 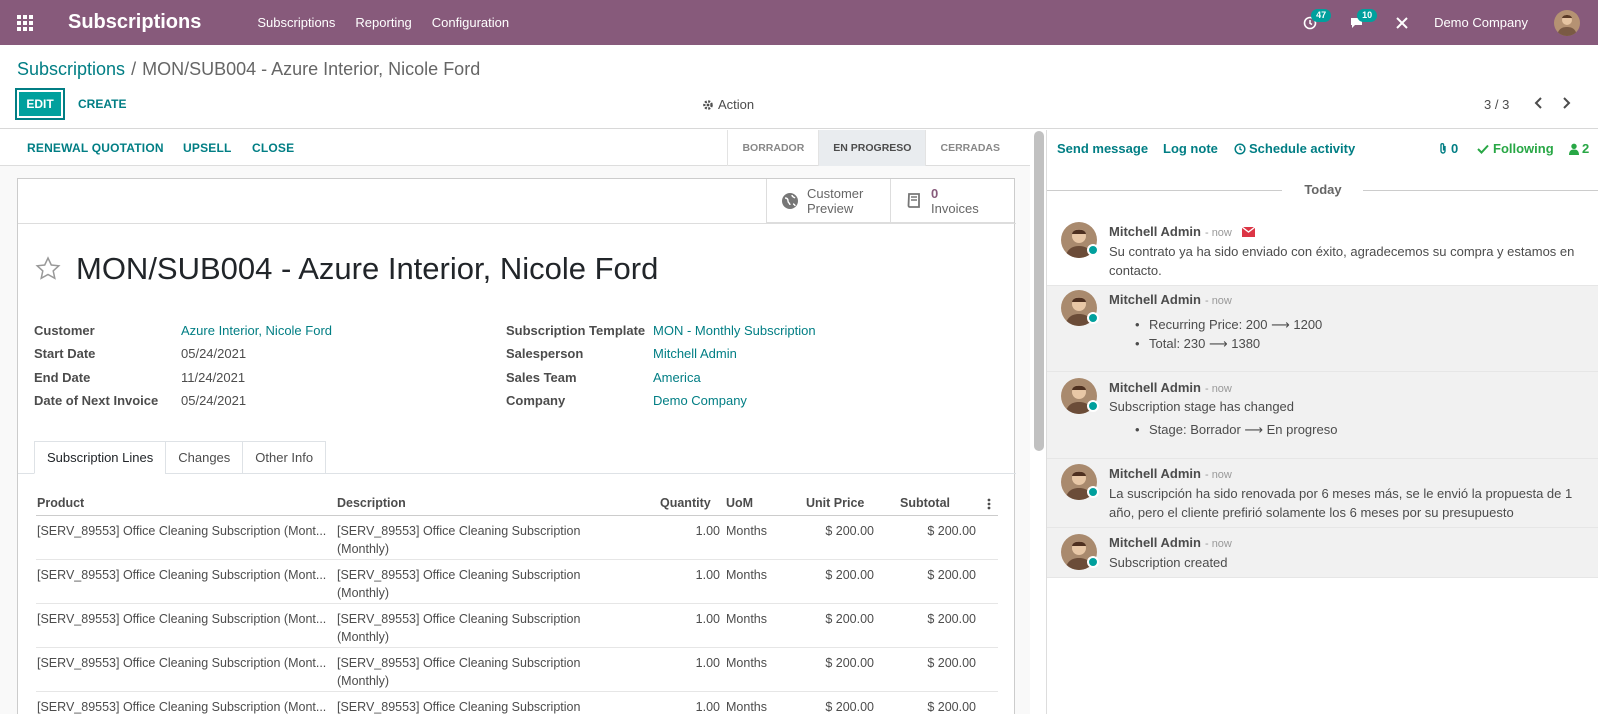 I want to click on stage-en-progreso: EN PROGRESO, so click(x=872, y=148).